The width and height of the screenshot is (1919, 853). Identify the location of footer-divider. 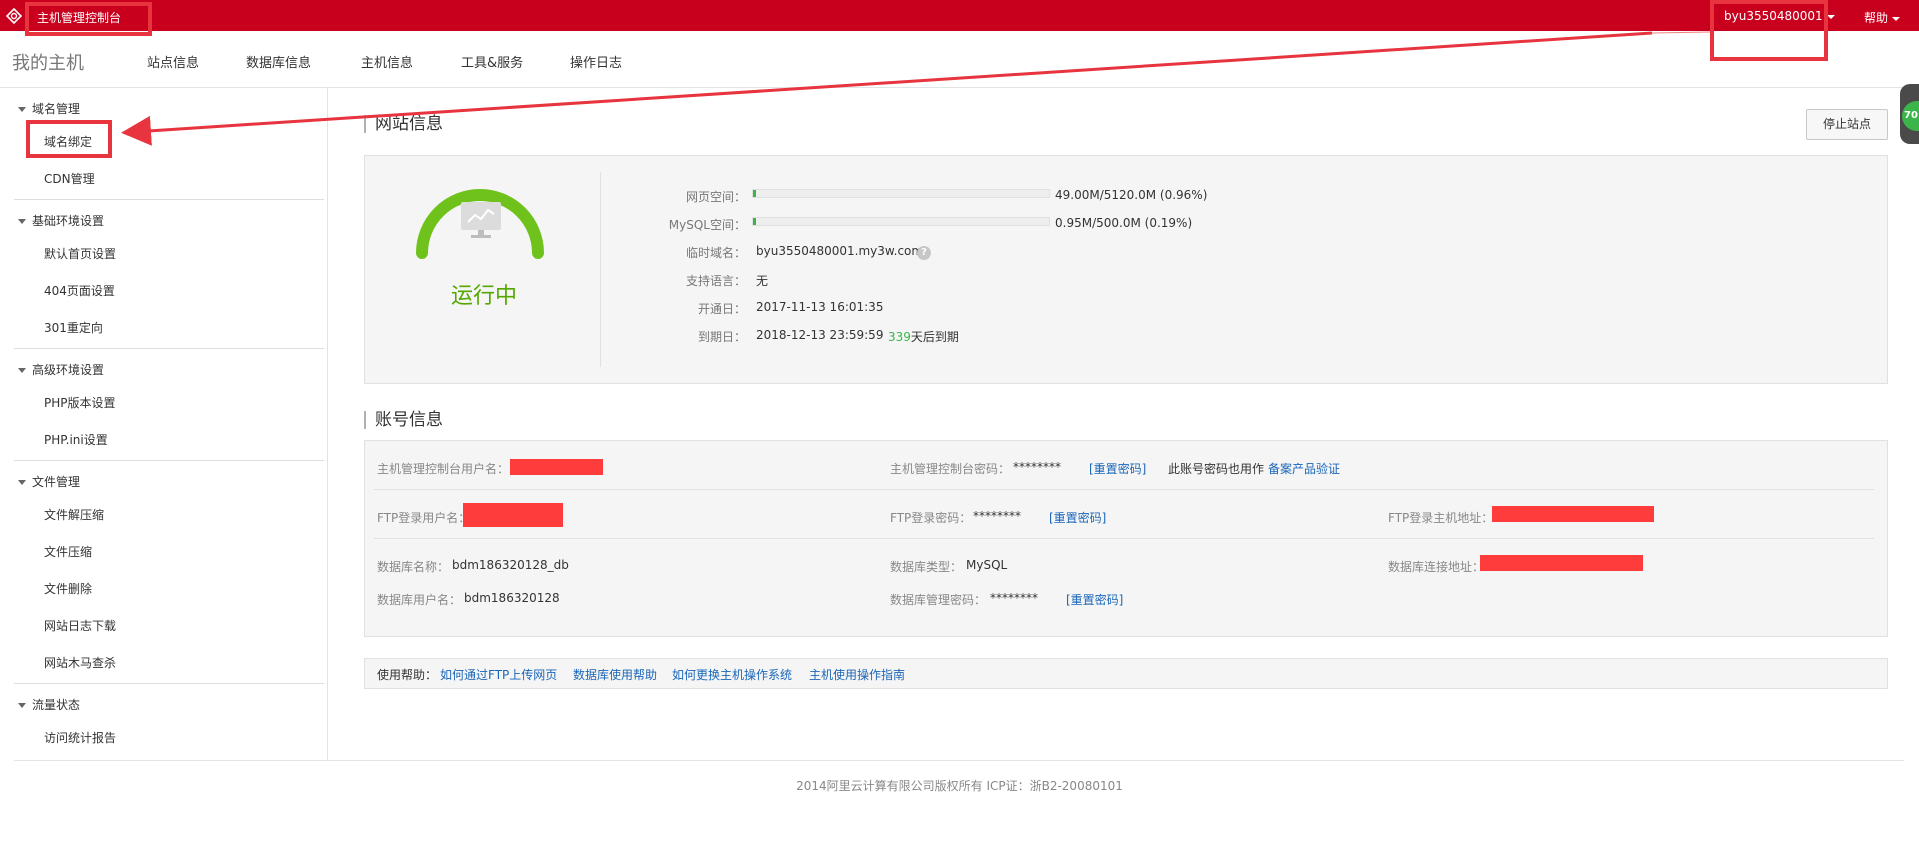
(959, 760).